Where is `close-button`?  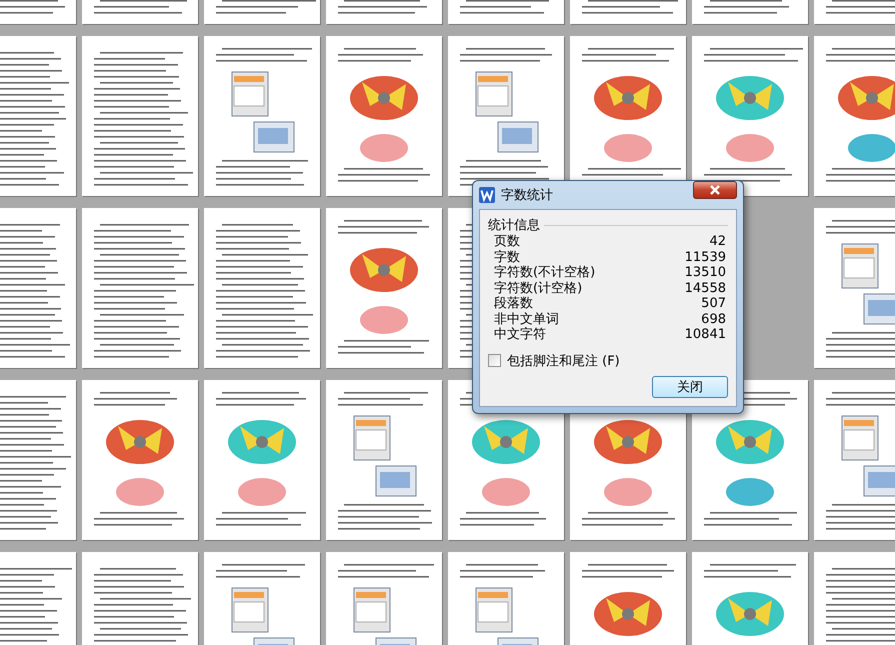
close-button is located at coordinates (715, 190).